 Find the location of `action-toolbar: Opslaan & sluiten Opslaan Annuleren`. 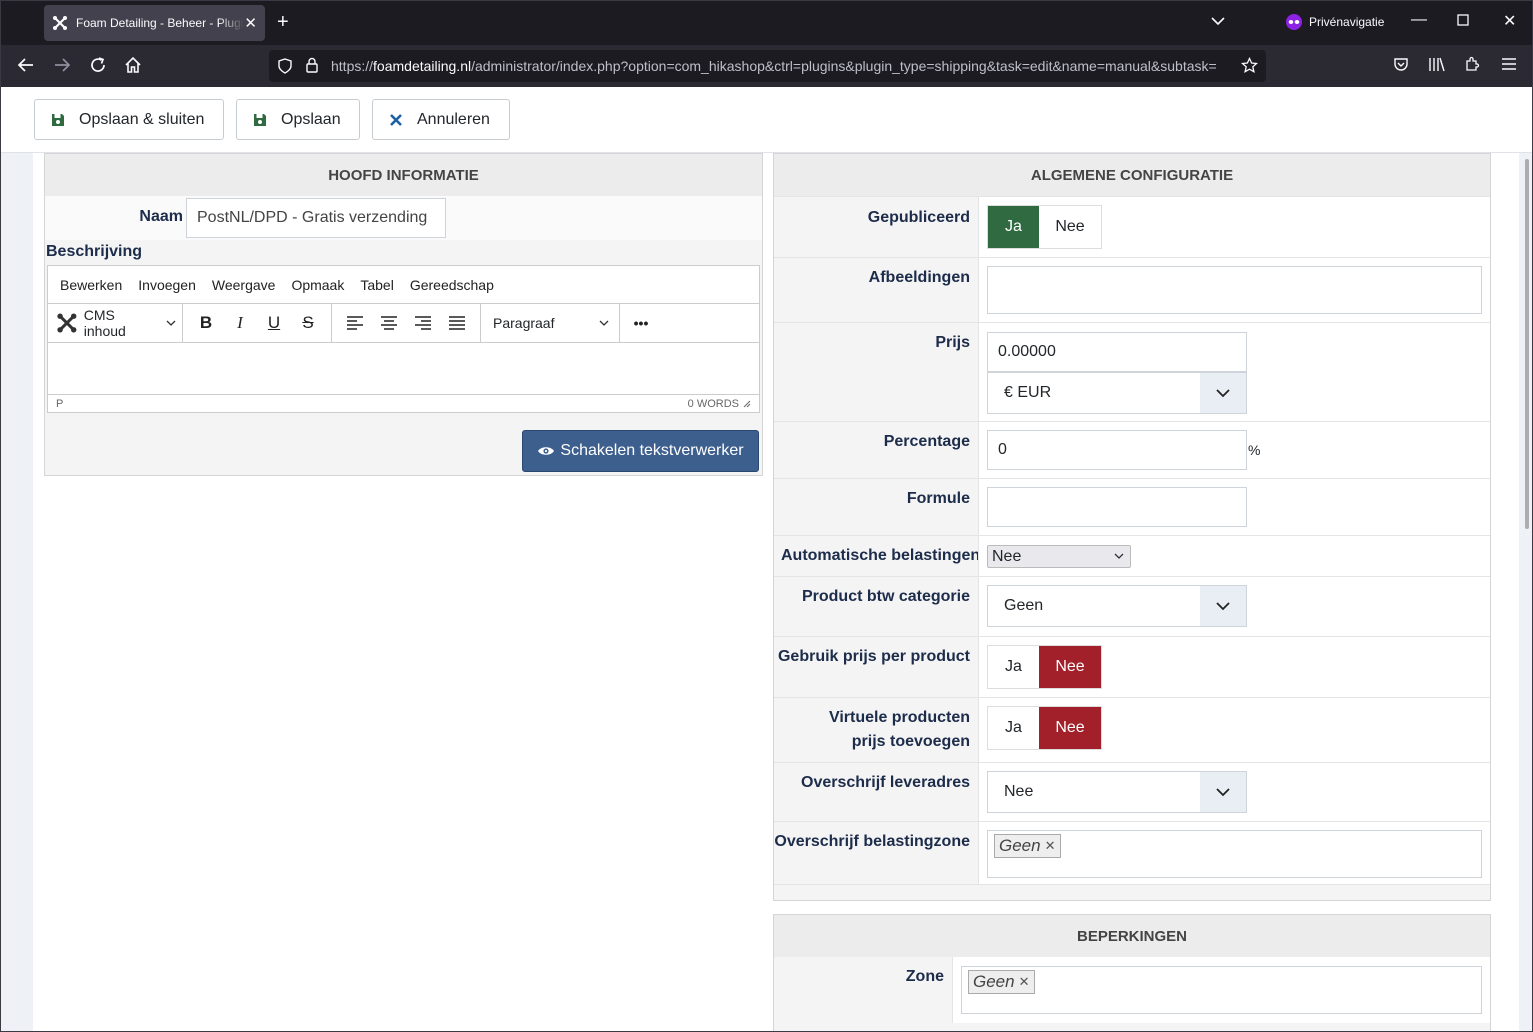

action-toolbar: Opslaan & sluiten Opslaan Annuleren is located at coordinates (766, 120).